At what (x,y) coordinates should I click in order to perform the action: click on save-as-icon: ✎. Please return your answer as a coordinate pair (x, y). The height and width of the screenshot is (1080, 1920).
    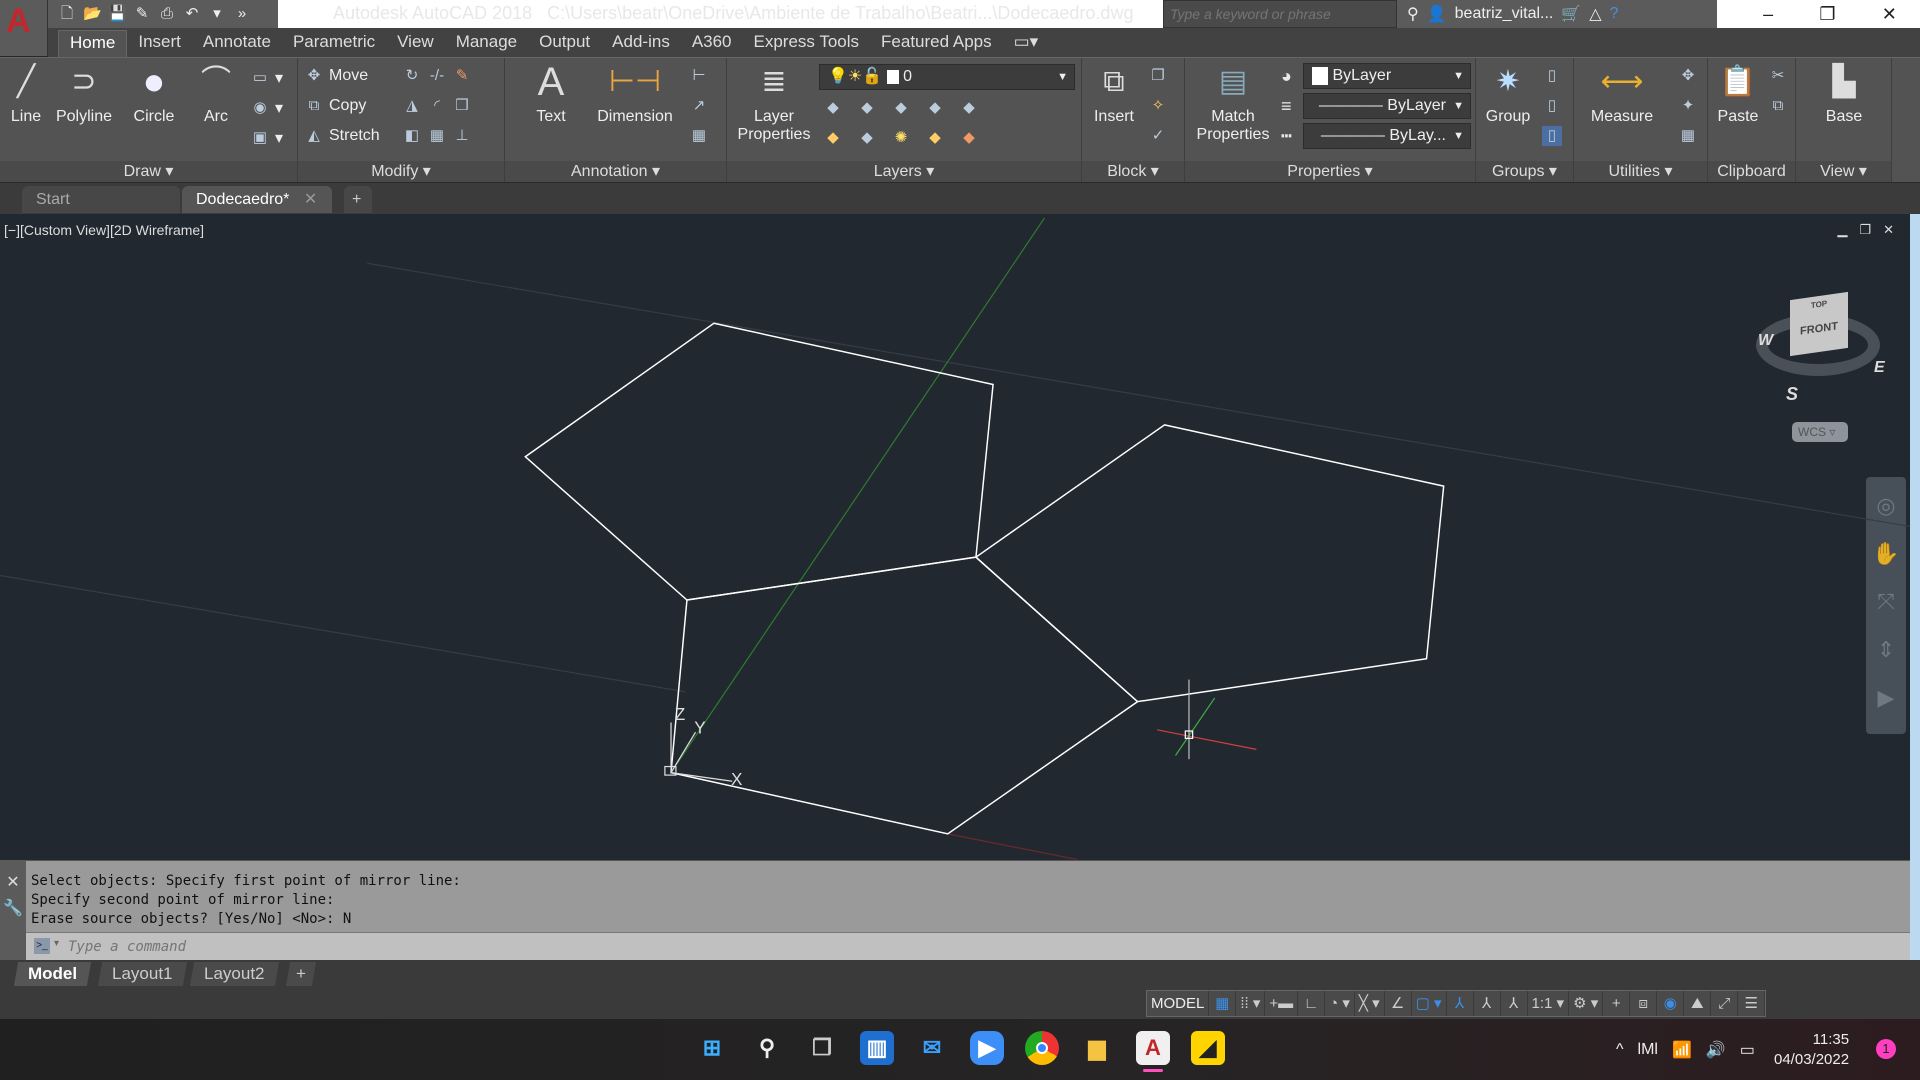
    Looking at the image, I should click on (142, 14).